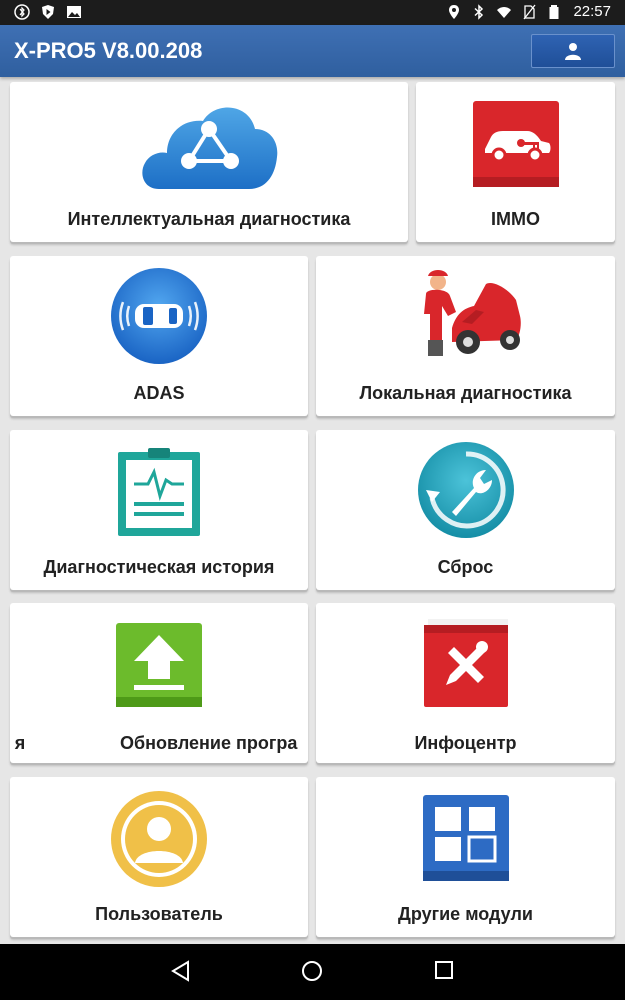  I want to click on user-icon, so click(573, 51).